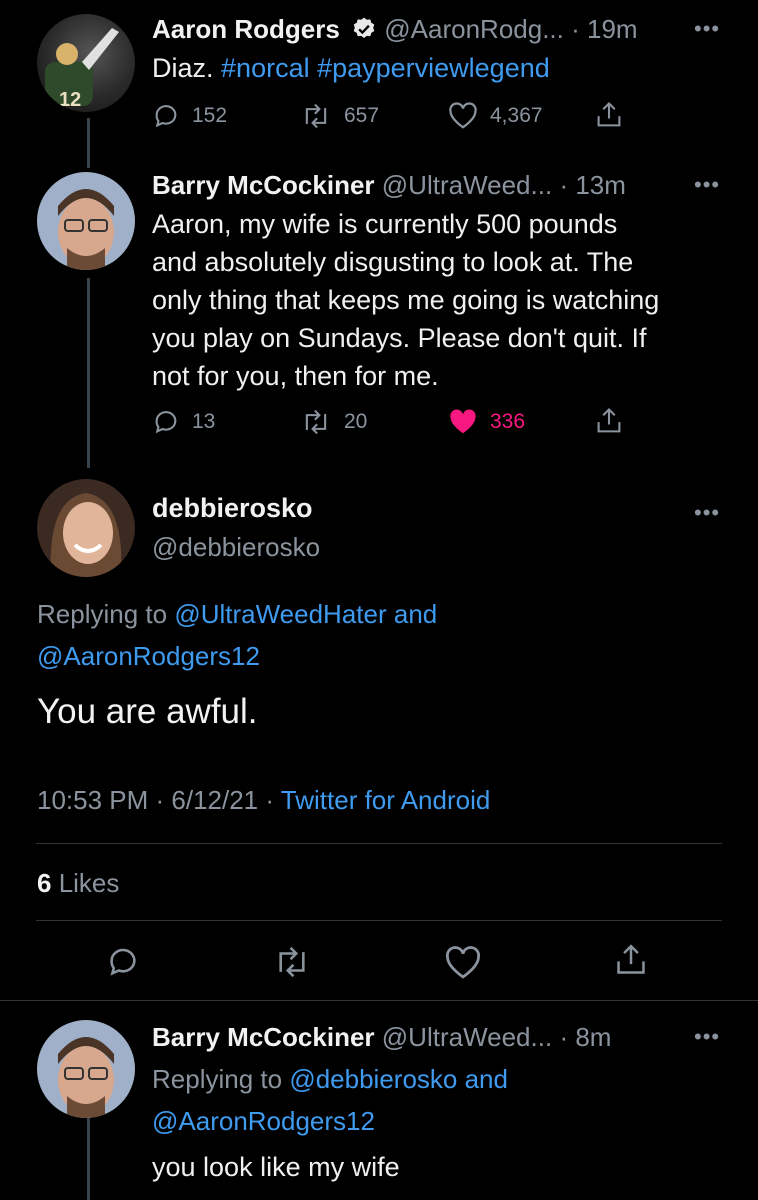 This screenshot has width=758, height=1200. I want to click on tweet2-reply-count: 13, so click(204, 421).